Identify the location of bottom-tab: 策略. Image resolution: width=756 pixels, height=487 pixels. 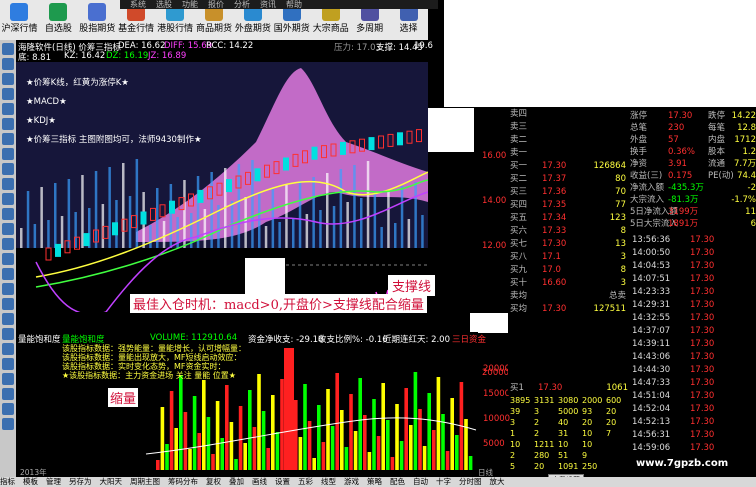
(374, 481).